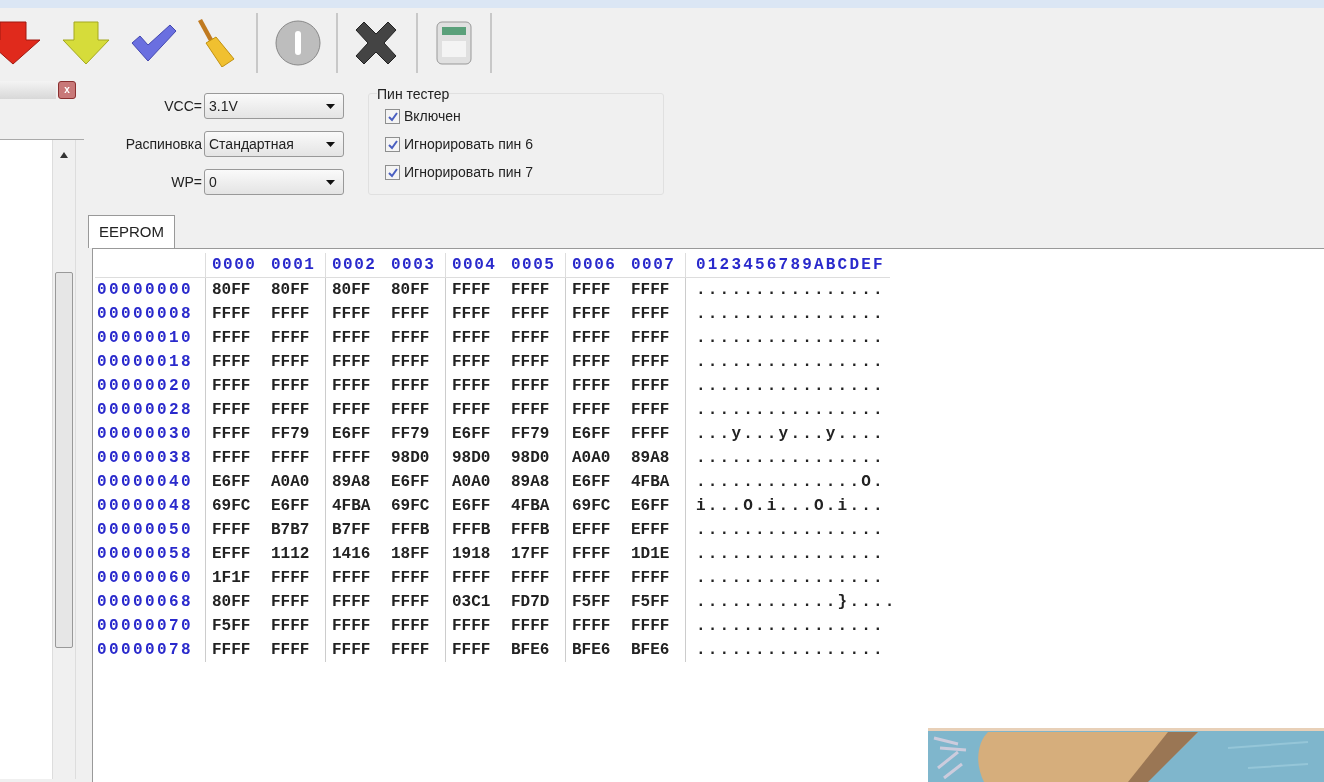  What do you see at coordinates (145, 410) in the screenshot?
I see `row-address: 00000028` at bounding box center [145, 410].